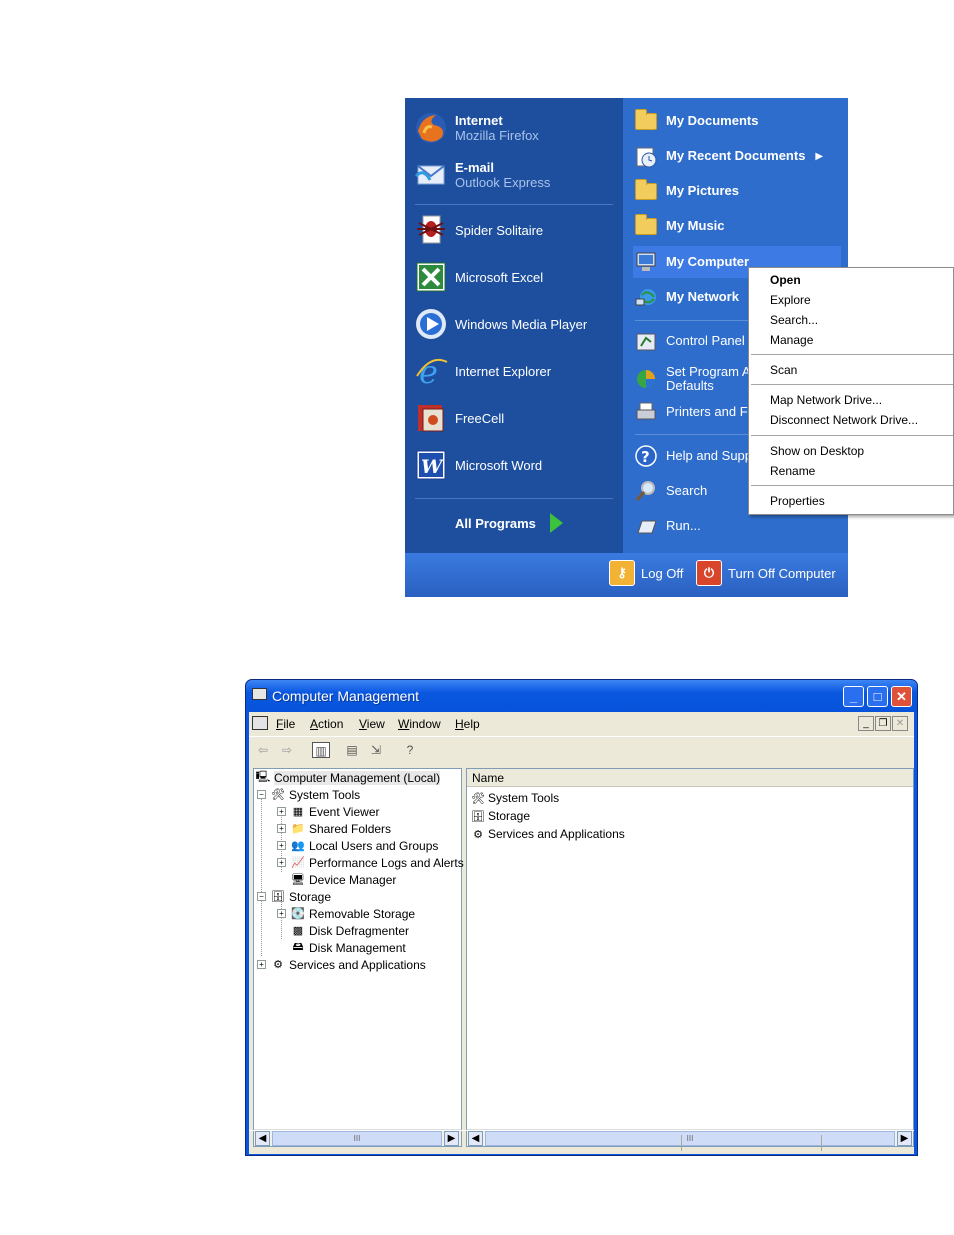 The image size is (954, 1235). Describe the element at coordinates (431, 418) in the screenshot. I see `freecell-icon` at that location.